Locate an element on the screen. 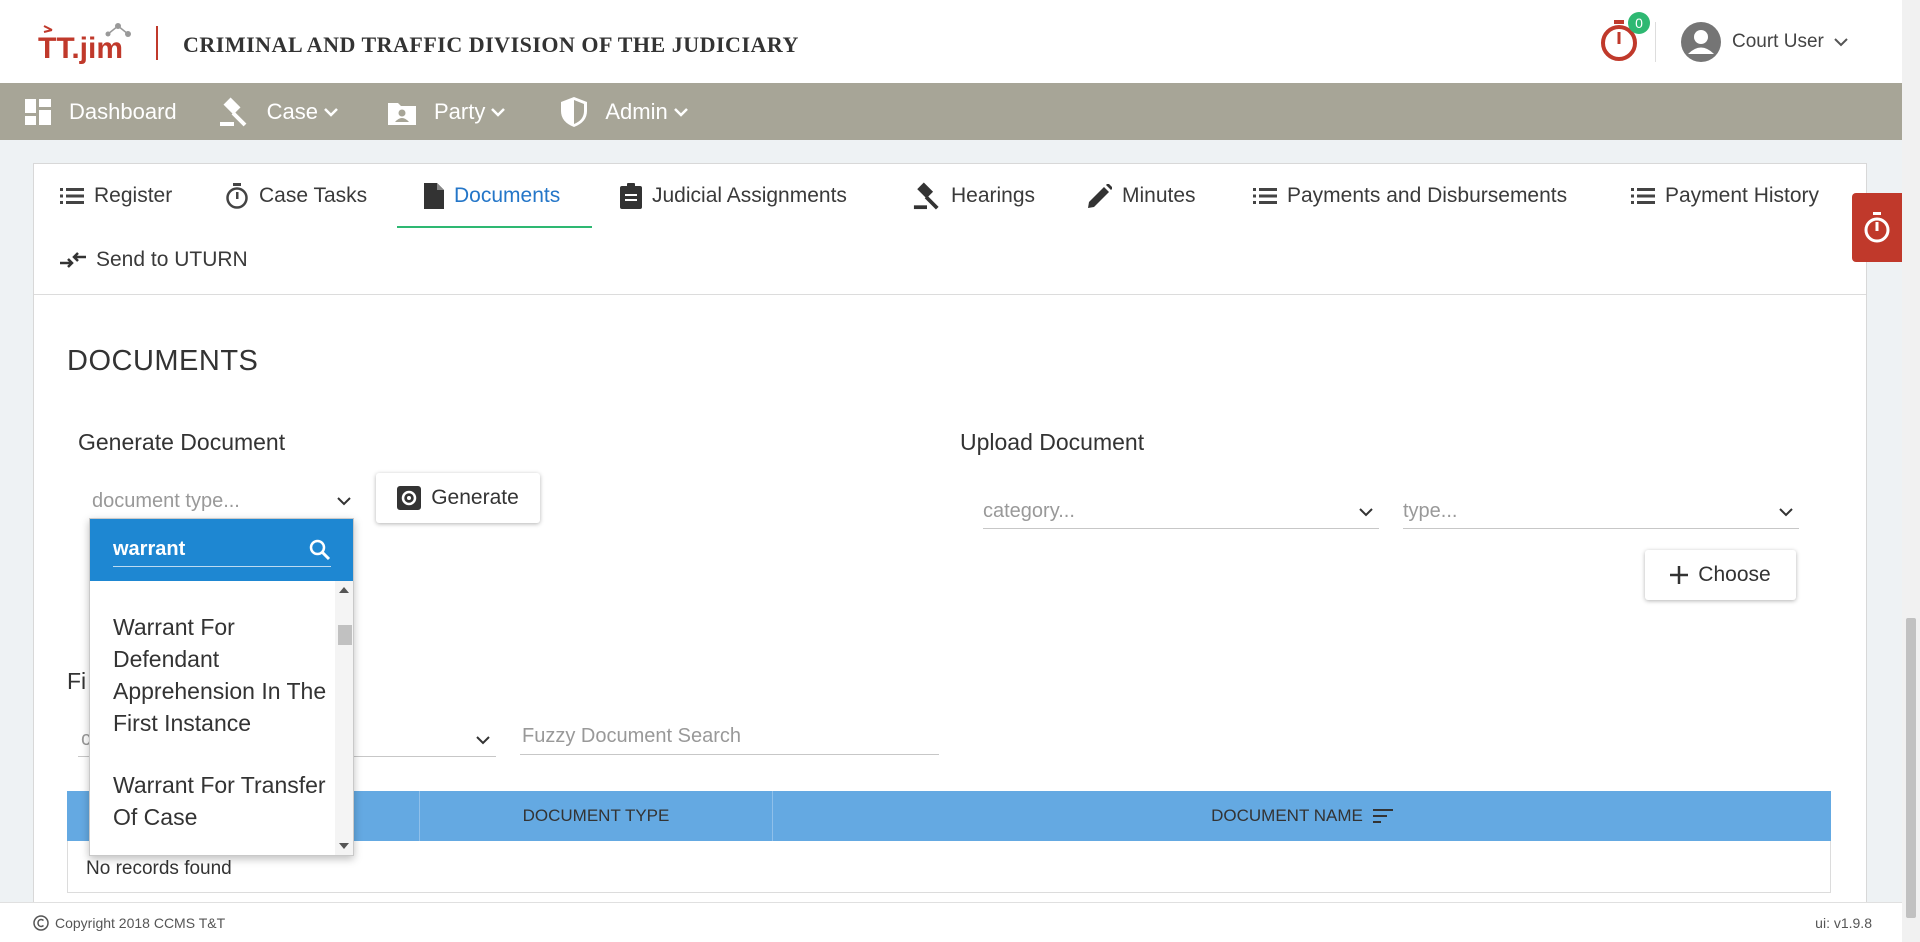  tab-register-label: Register is located at coordinates (133, 195).